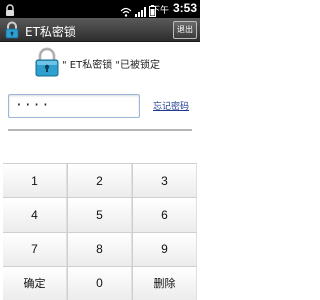  Describe the element at coordinates (184, 8) in the screenshot. I see `status-time: 3:53` at that location.